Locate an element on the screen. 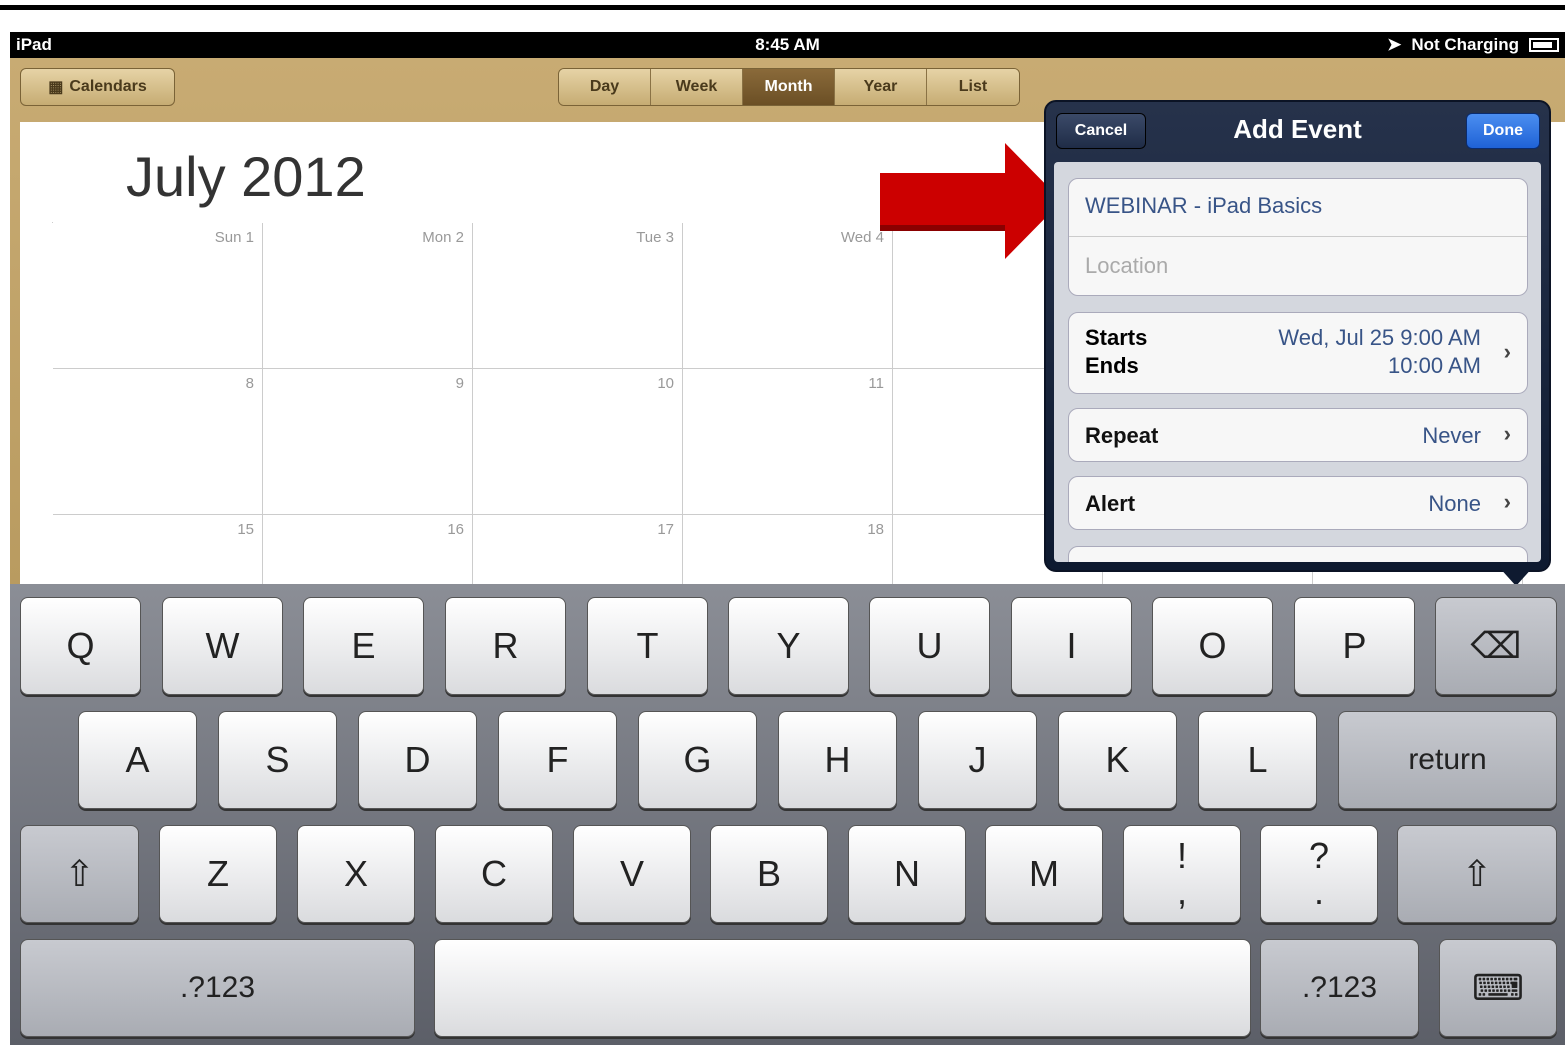 The width and height of the screenshot is (1565, 1045). key-v: V is located at coordinates (632, 874).